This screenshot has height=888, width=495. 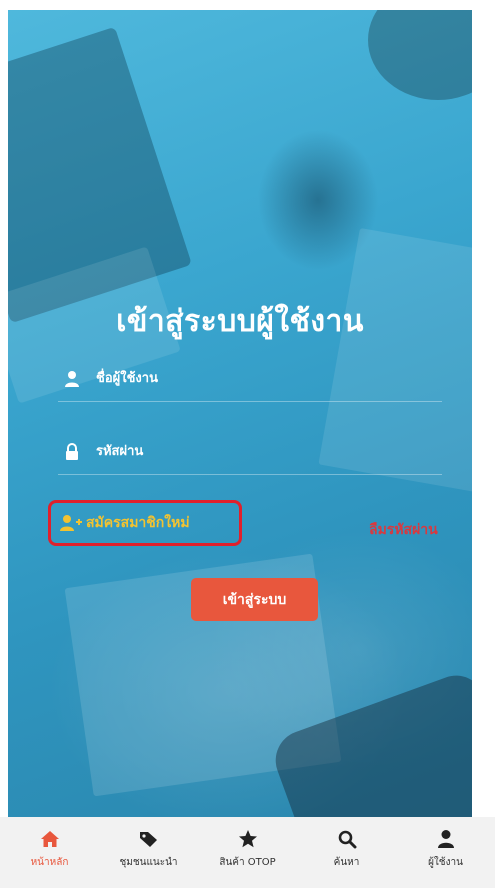 I want to click on login-title: เข้าสู่ระบบผู้ใช้งาน, so click(x=240, y=321).